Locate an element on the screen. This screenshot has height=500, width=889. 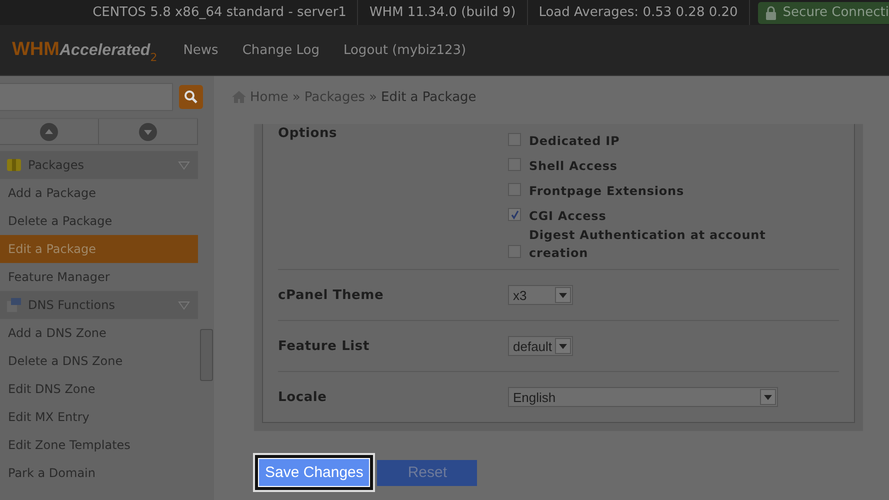
menu-item: Edit DNS Zone is located at coordinates (99, 389).